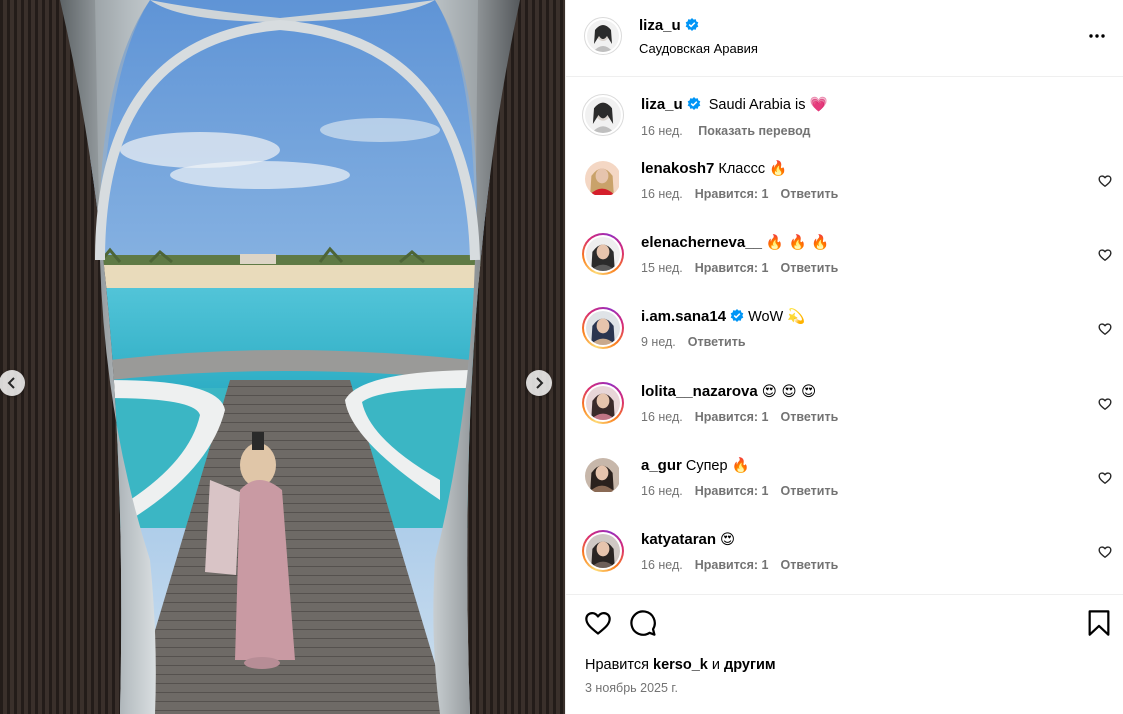 Image resolution: width=1123 pixels, height=714 pixels. I want to click on comment-item: katyataran 😍 16 нед. Нравится: 1 Ответить, so click(844, 562).